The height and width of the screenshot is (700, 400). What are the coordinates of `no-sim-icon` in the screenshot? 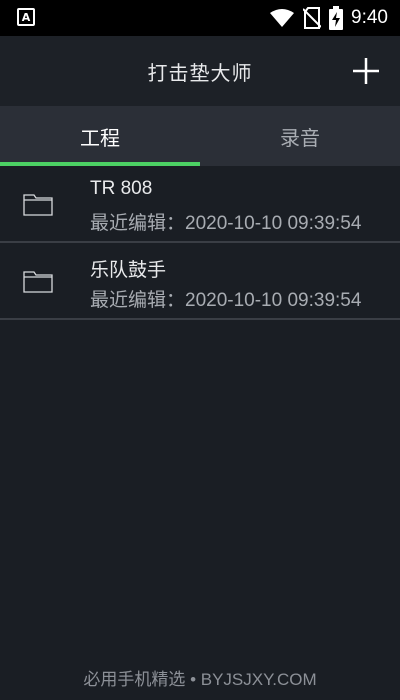 It's located at (312, 18).